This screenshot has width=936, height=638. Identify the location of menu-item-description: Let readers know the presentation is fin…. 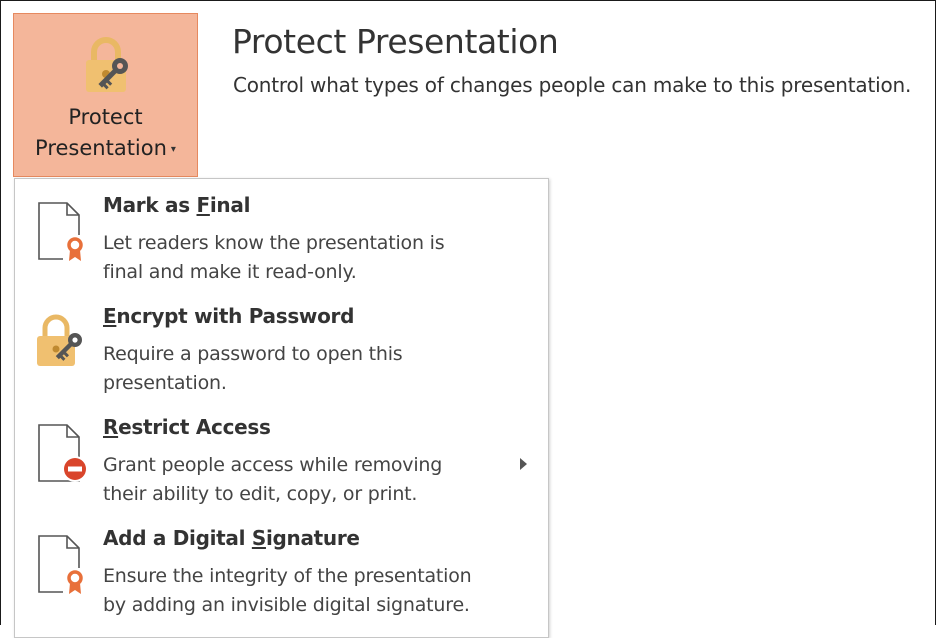
(313, 258).